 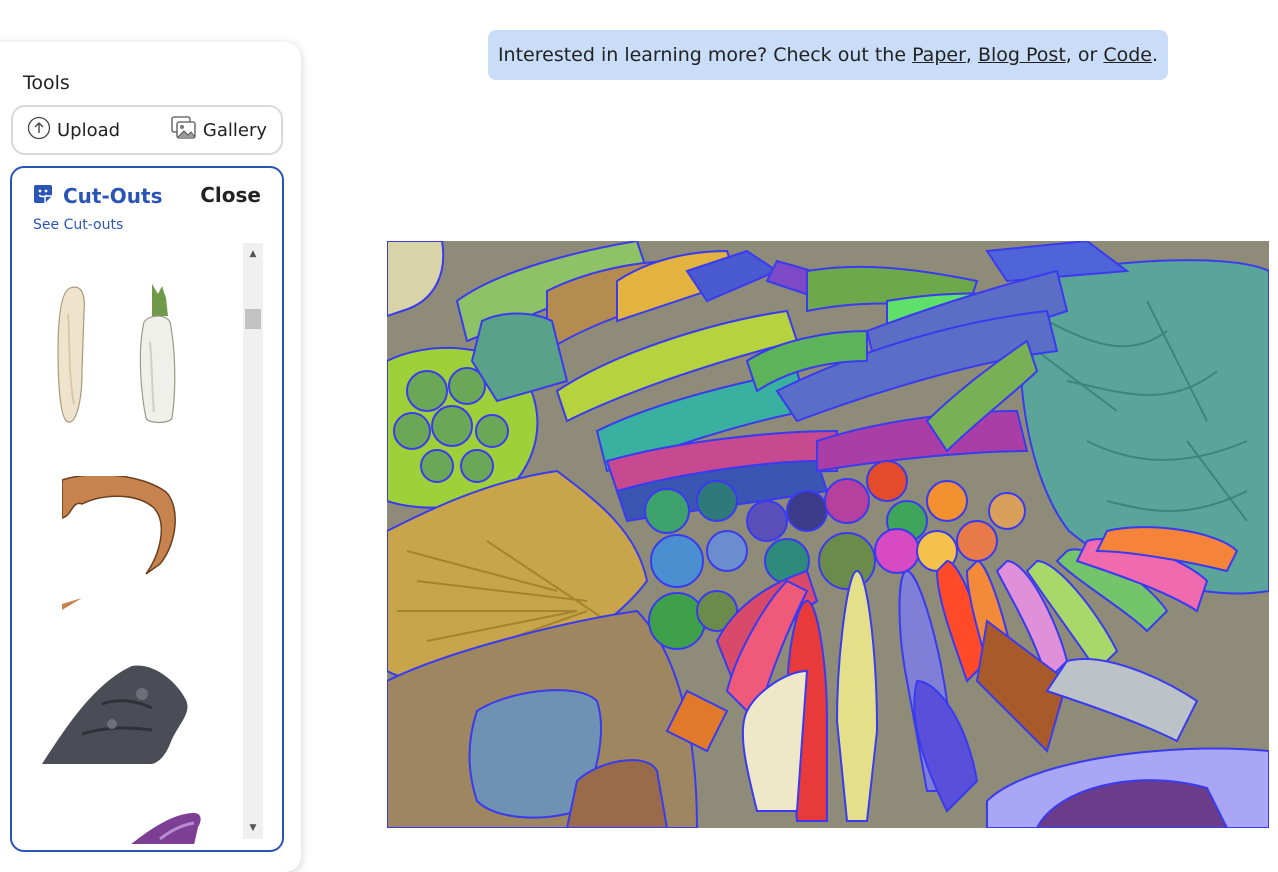 I want to click on upload-icon, so click(x=42, y=130).